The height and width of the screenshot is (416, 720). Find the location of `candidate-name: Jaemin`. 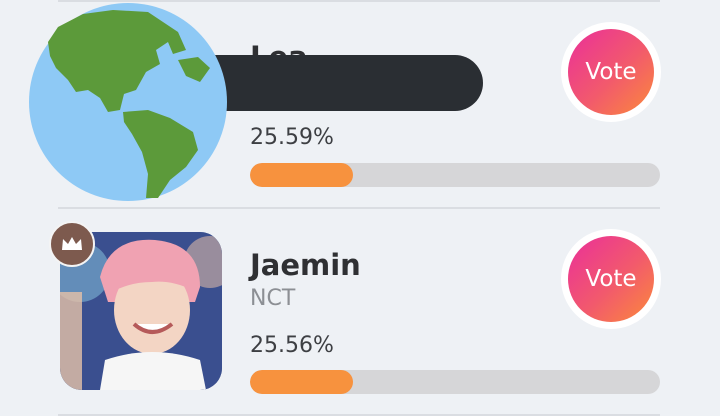

candidate-name: Jaemin is located at coordinates (305, 265).